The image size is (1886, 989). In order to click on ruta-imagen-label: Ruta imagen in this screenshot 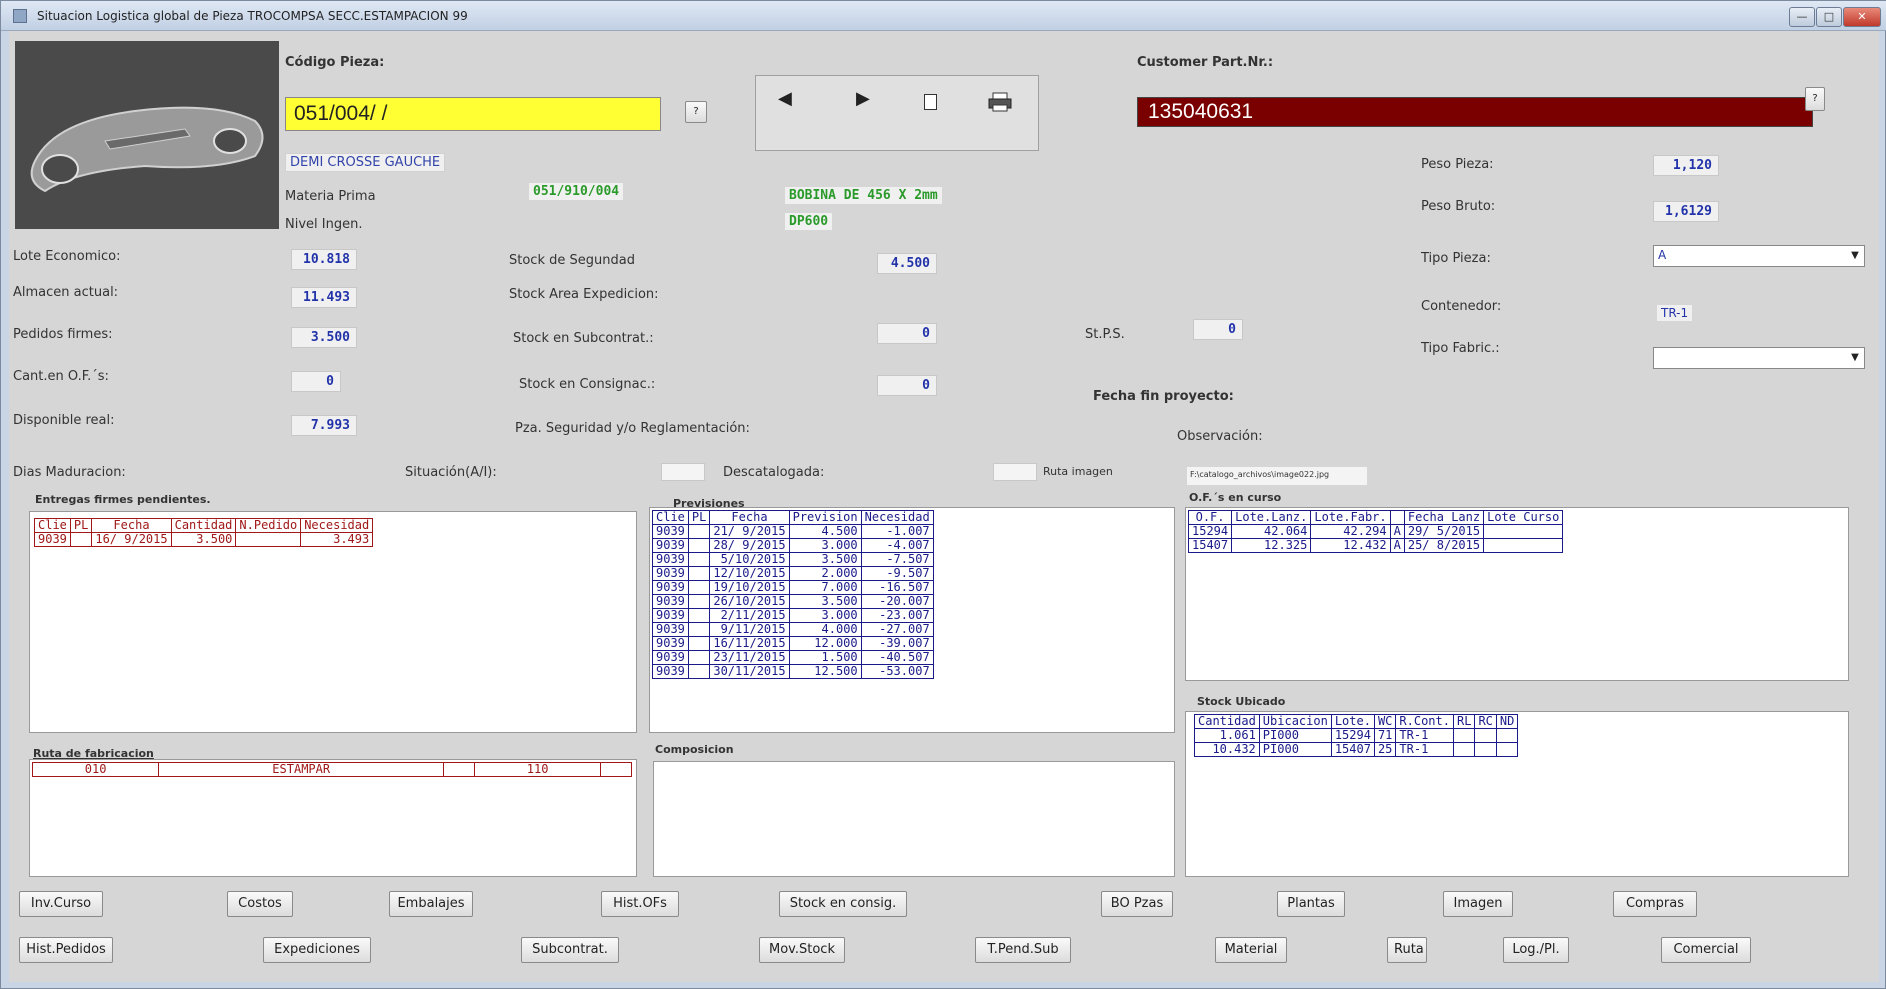, I will do `click(1078, 471)`.